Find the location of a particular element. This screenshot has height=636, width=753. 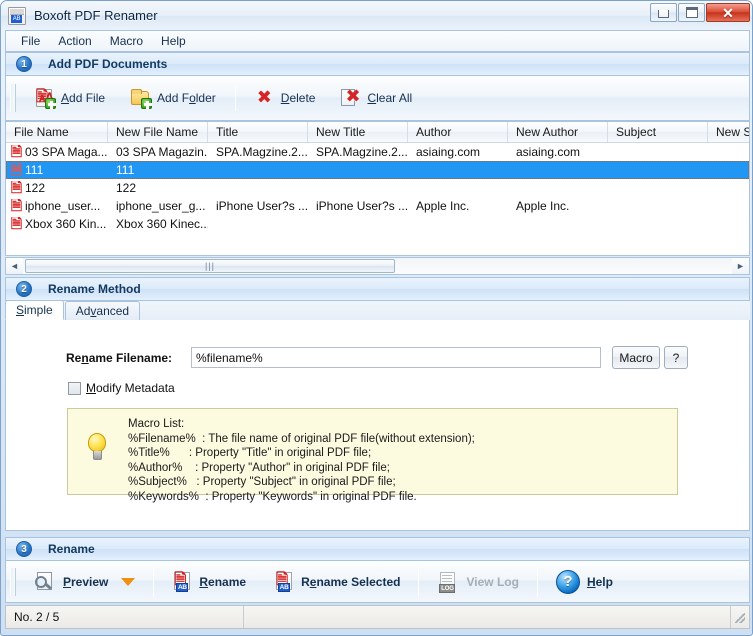

menu-action: Action is located at coordinates (74, 41).